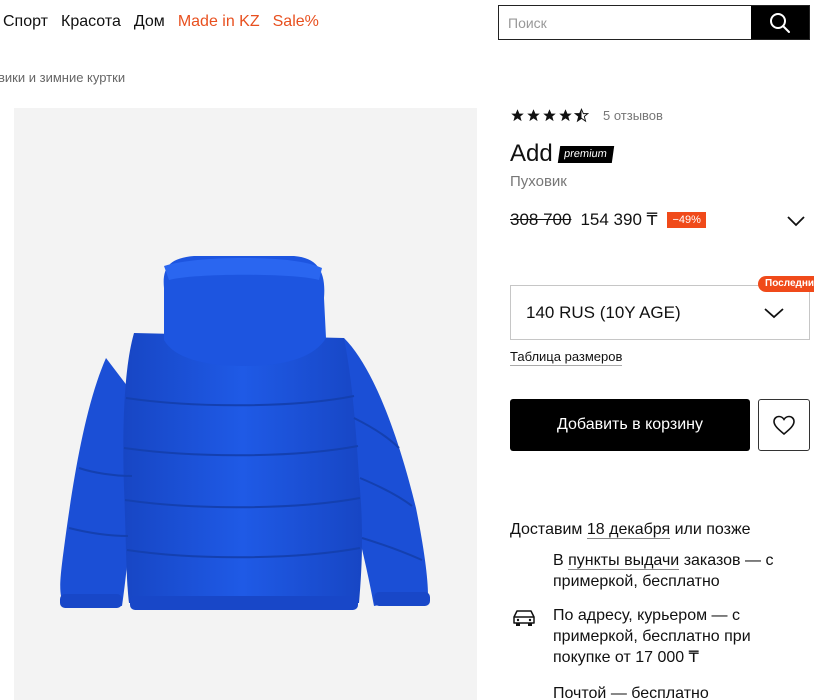 Image resolution: width=814 pixels, height=700 pixels. Describe the element at coordinates (296, 22) in the screenshot. I see `nav-item-sale: Sale%` at that location.